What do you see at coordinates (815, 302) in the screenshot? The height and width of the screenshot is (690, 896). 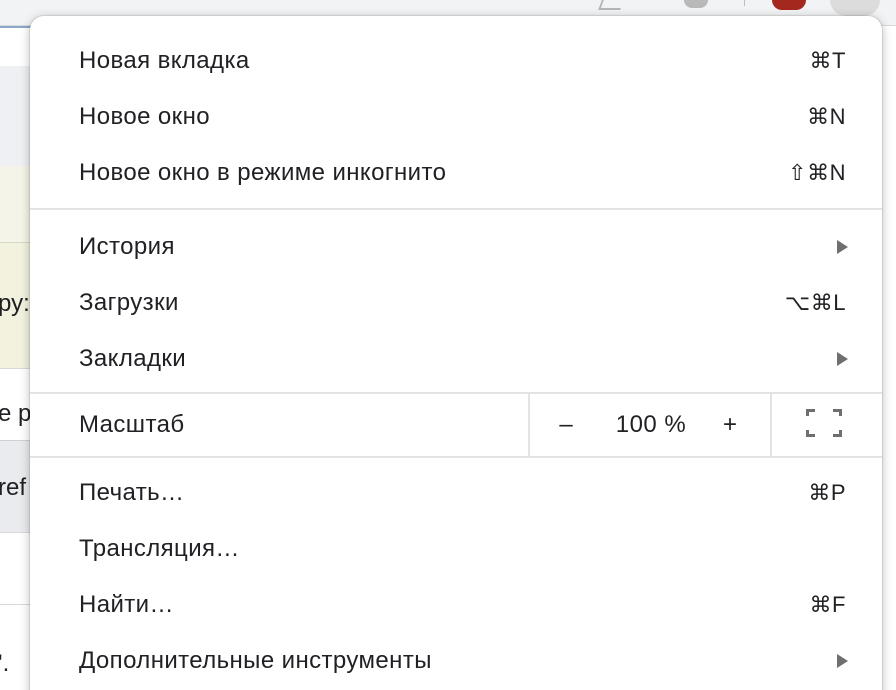 I see `menu-item-shortcut: ⌥⌘L` at bounding box center [815, 302].